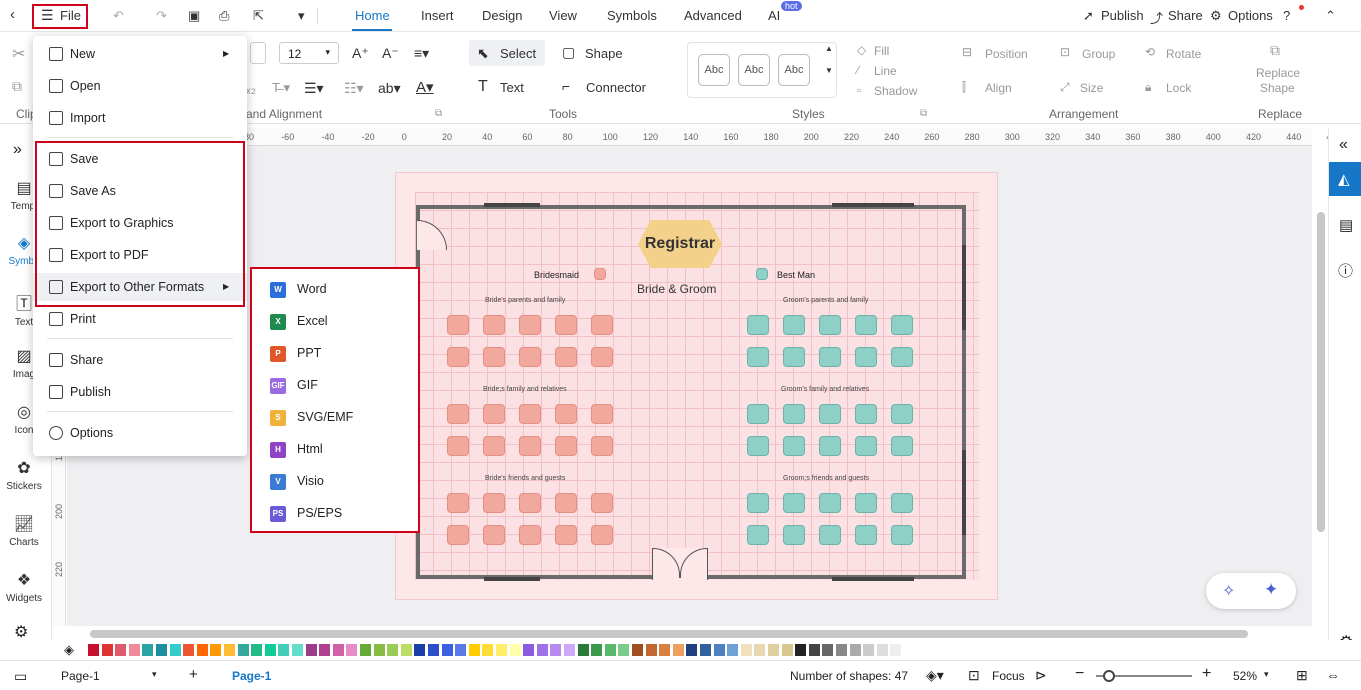  Describe the element at coordinates (829, 70) in the screenshot. I see `styles-scroll-down-icon: ▼` at that location.